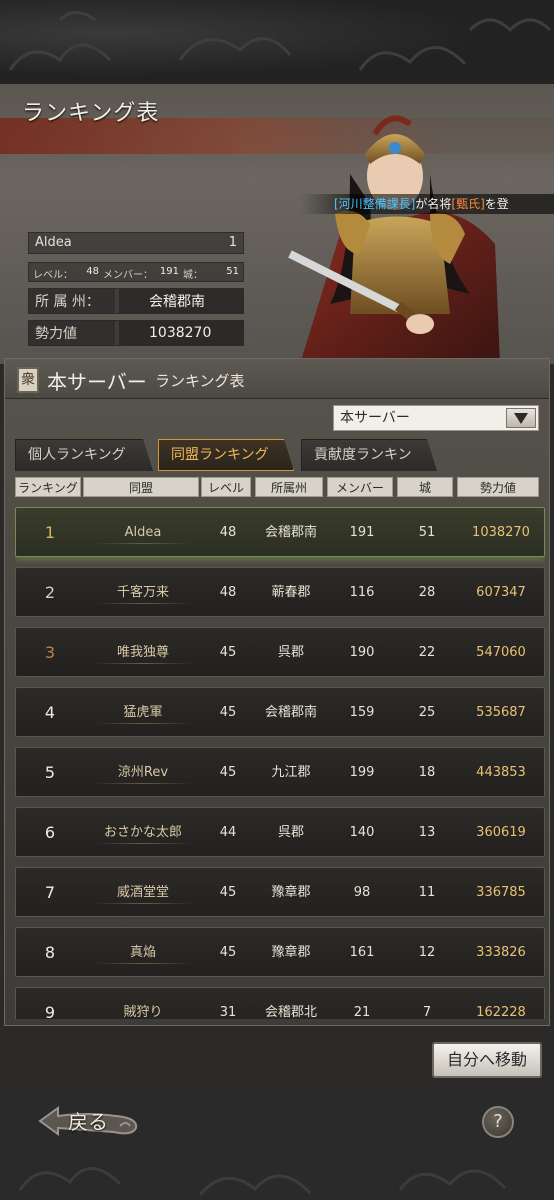  What do you see at coordinates (88, 1120) in the screenshot?
I see `back-button: 戻る` at bounding box center [88, 1120].